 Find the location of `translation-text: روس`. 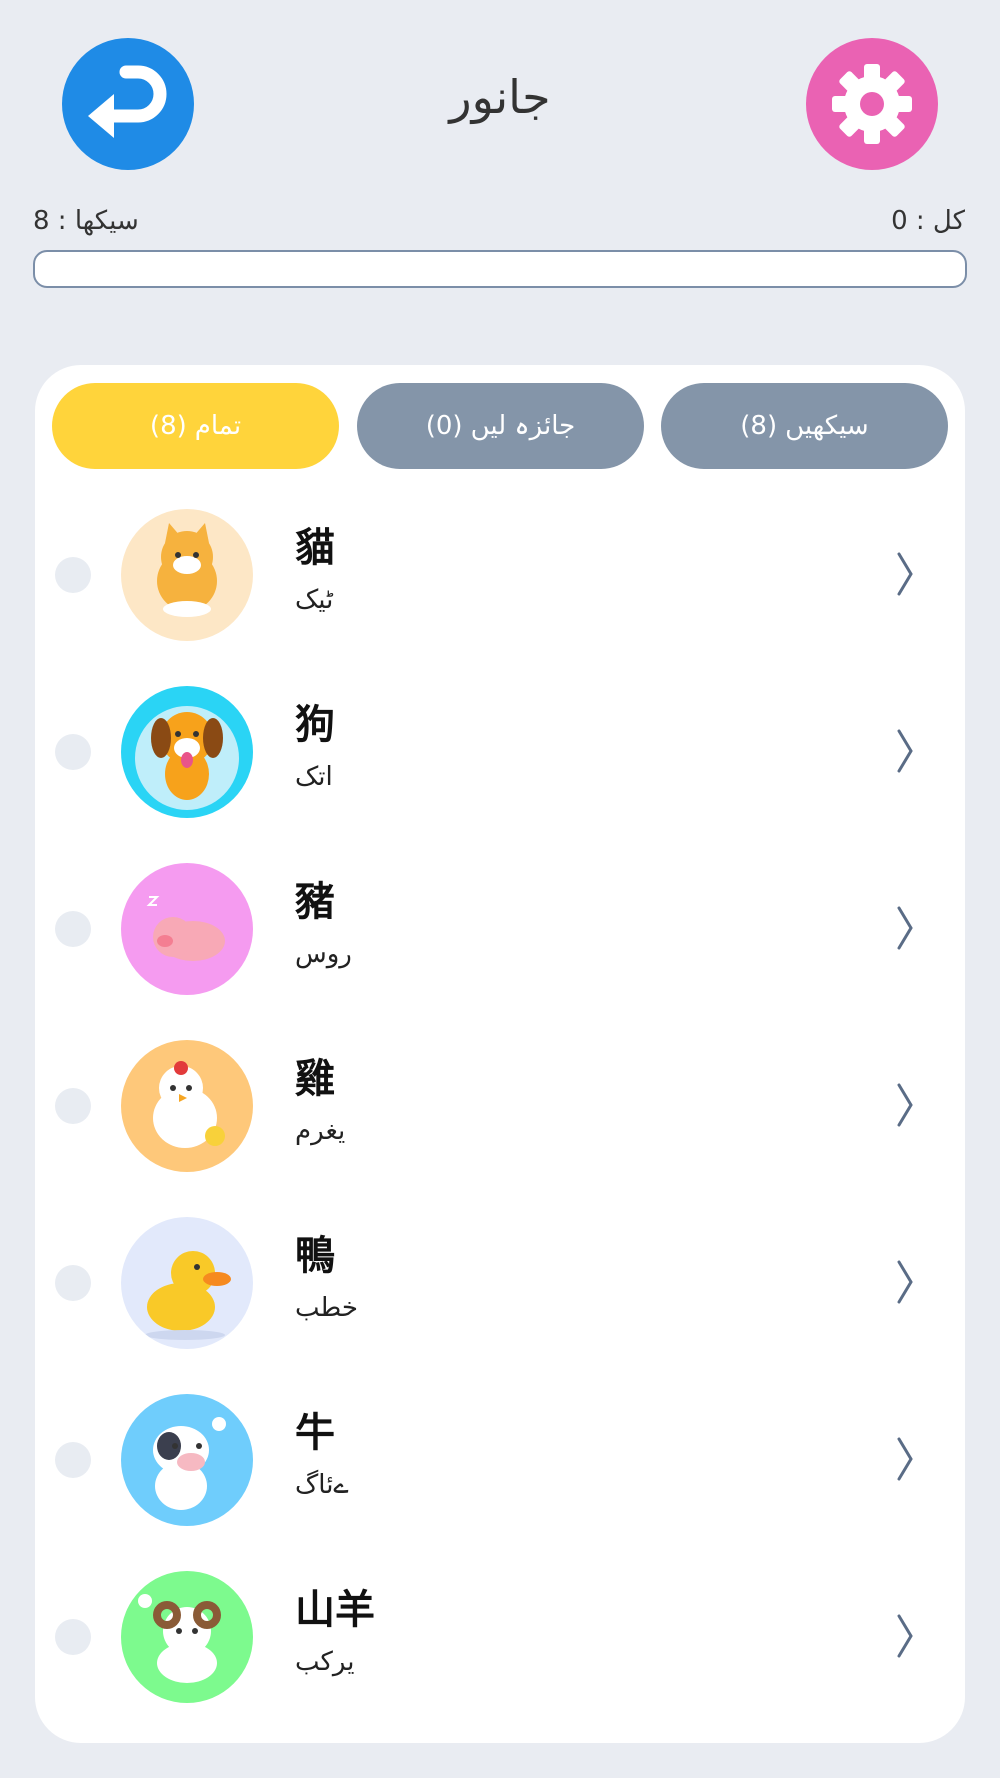

translation-text: روس is located at coordinates (323, 954).